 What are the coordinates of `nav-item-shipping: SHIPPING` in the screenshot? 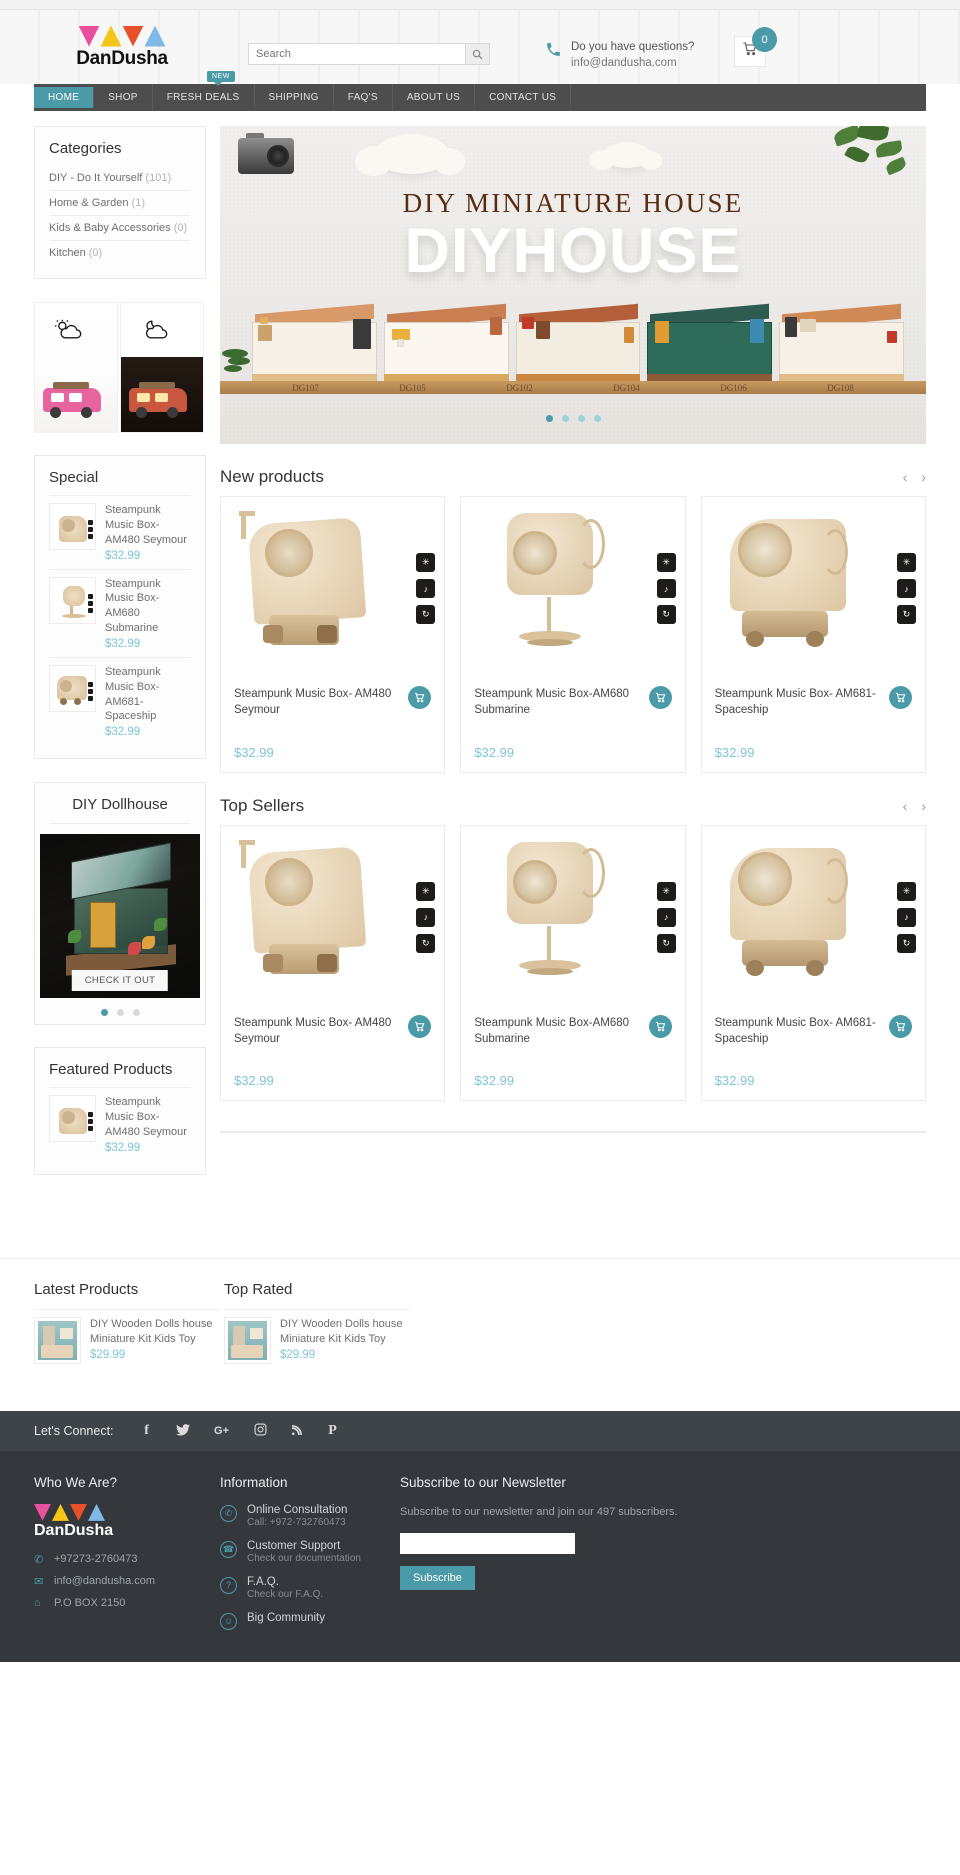 It's located at (294, 97).